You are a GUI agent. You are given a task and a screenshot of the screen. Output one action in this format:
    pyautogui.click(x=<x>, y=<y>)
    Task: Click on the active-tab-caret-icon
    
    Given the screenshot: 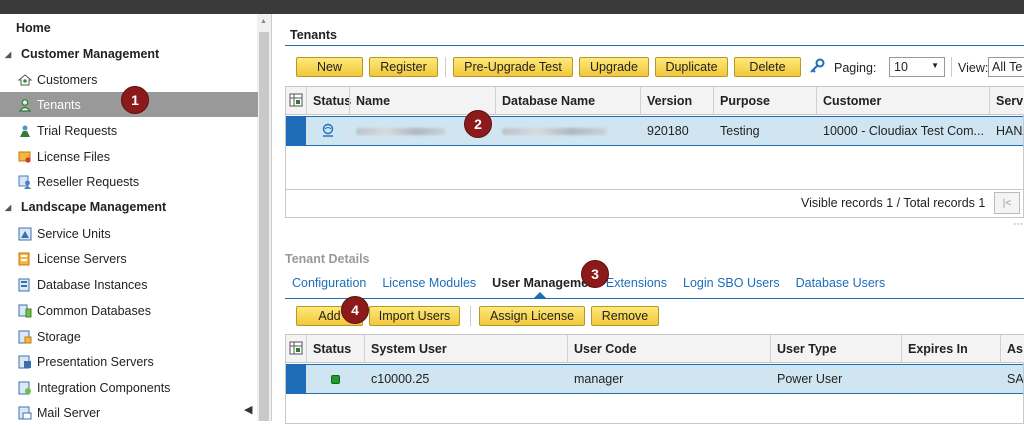 What is the action you would take?
    pyautogui.click(x=540, y=295)
    